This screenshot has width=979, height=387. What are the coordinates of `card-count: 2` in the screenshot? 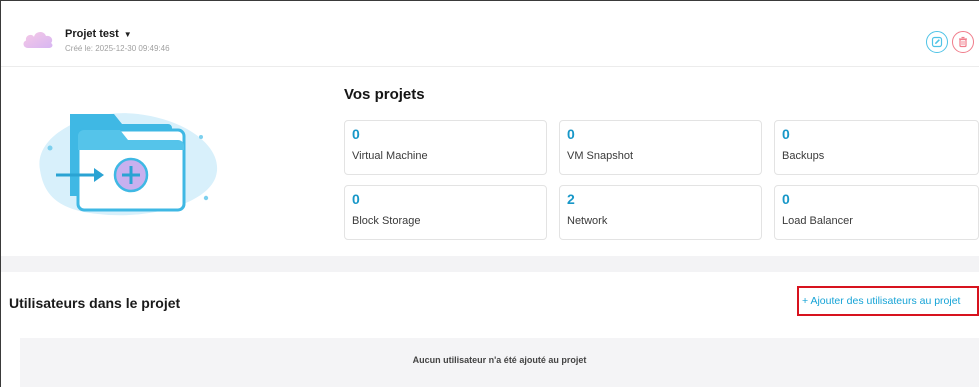 It's located at (571, 199).